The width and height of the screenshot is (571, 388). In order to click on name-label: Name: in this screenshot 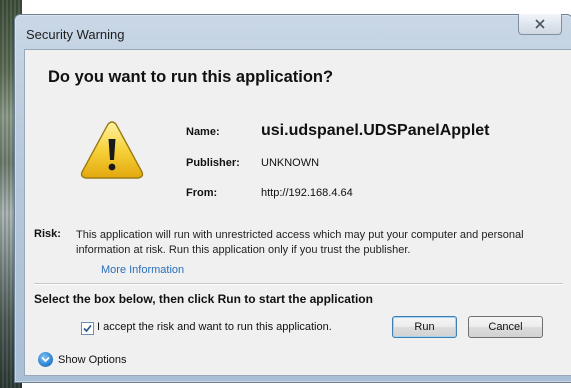, I will do `click(203, 132)`.